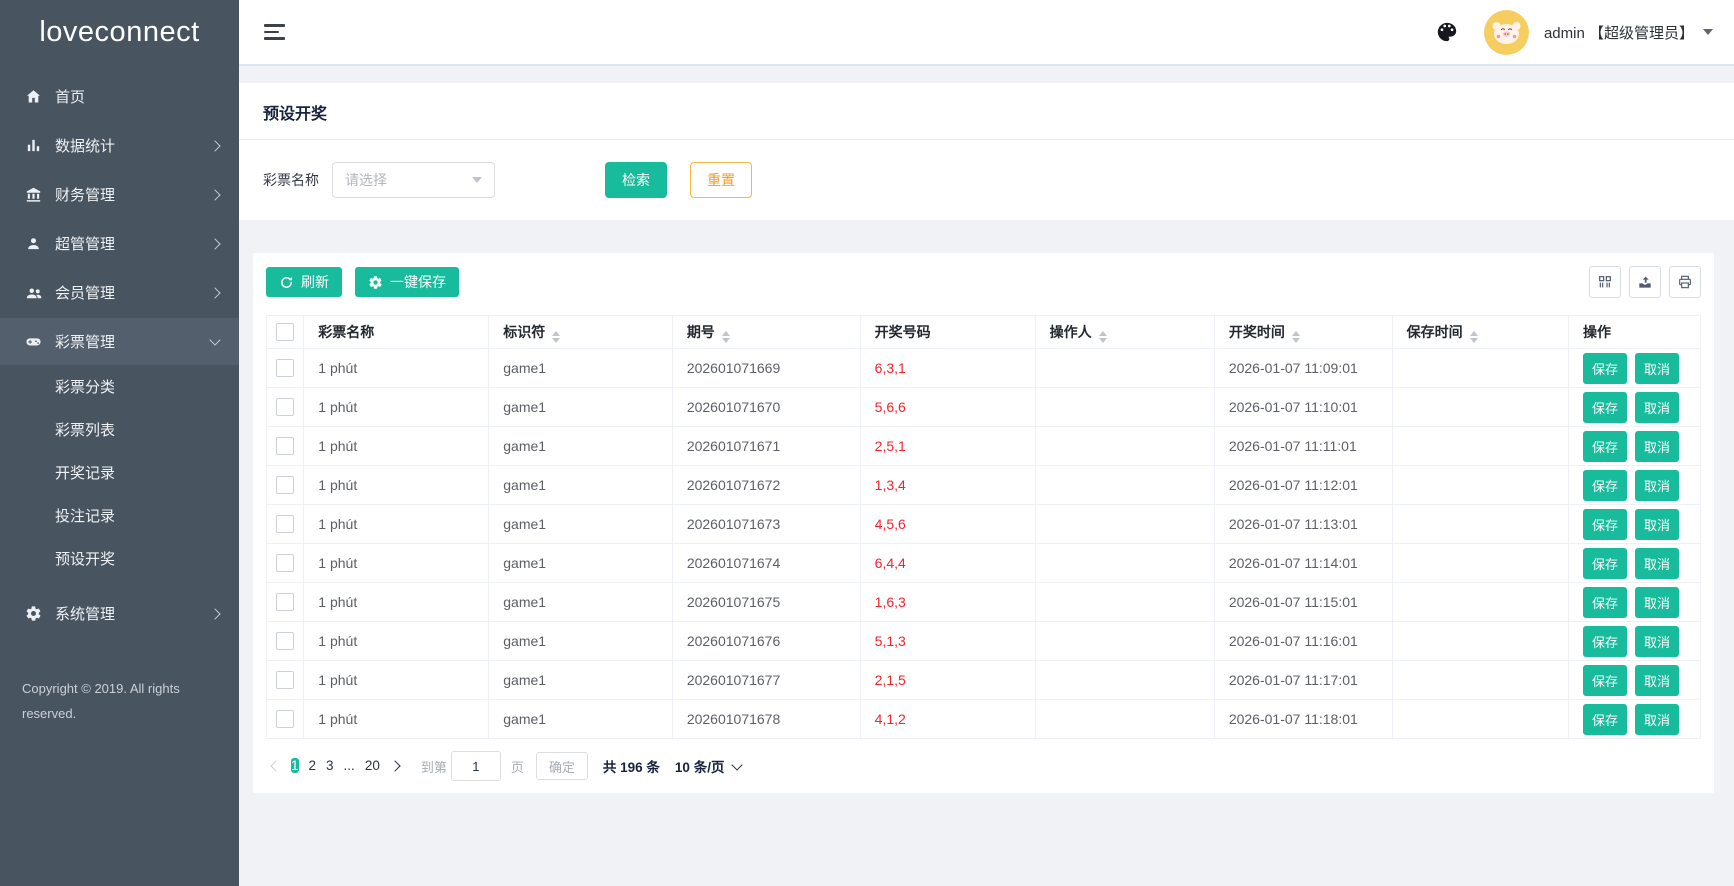 The width and height of the screenshot is (1734, 886). Describe the element at coordinates (766, 332) in the screenshot. I see `column-header-issue: 期号` at that location.